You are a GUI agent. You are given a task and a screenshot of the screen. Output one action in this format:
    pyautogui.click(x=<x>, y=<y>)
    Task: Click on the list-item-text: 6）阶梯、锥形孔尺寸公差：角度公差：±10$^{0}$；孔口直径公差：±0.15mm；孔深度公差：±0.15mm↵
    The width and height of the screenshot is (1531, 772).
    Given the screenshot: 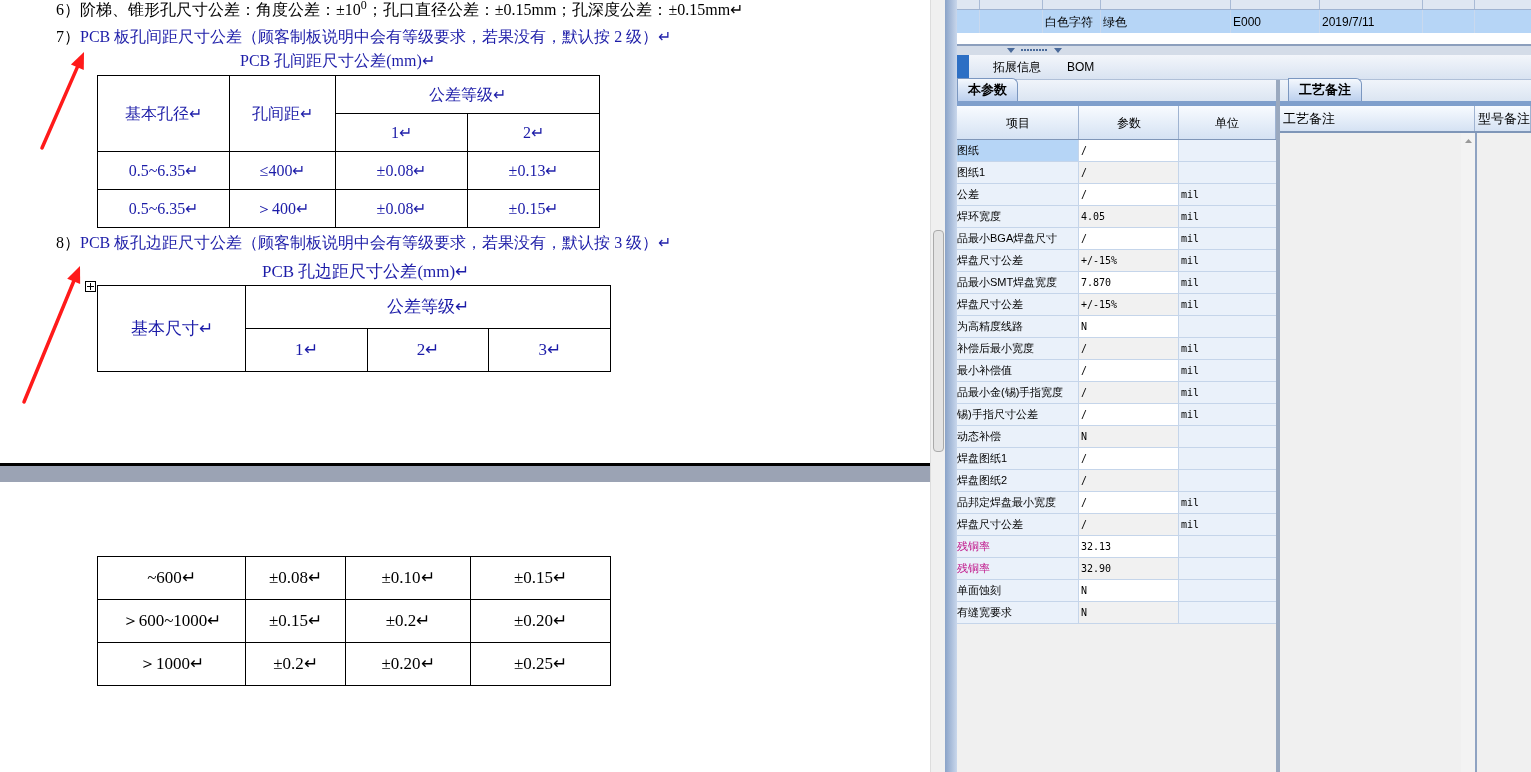 What is the action you would take?
    pyautogui.click(x=400, y=10)
    